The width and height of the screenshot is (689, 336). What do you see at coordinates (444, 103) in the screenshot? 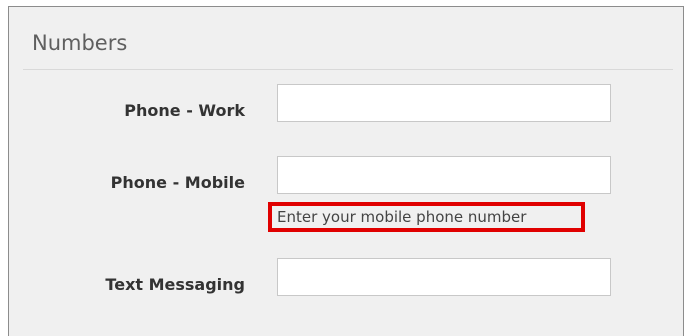
I see `phone-work-input` at bounding box center [444, 103].